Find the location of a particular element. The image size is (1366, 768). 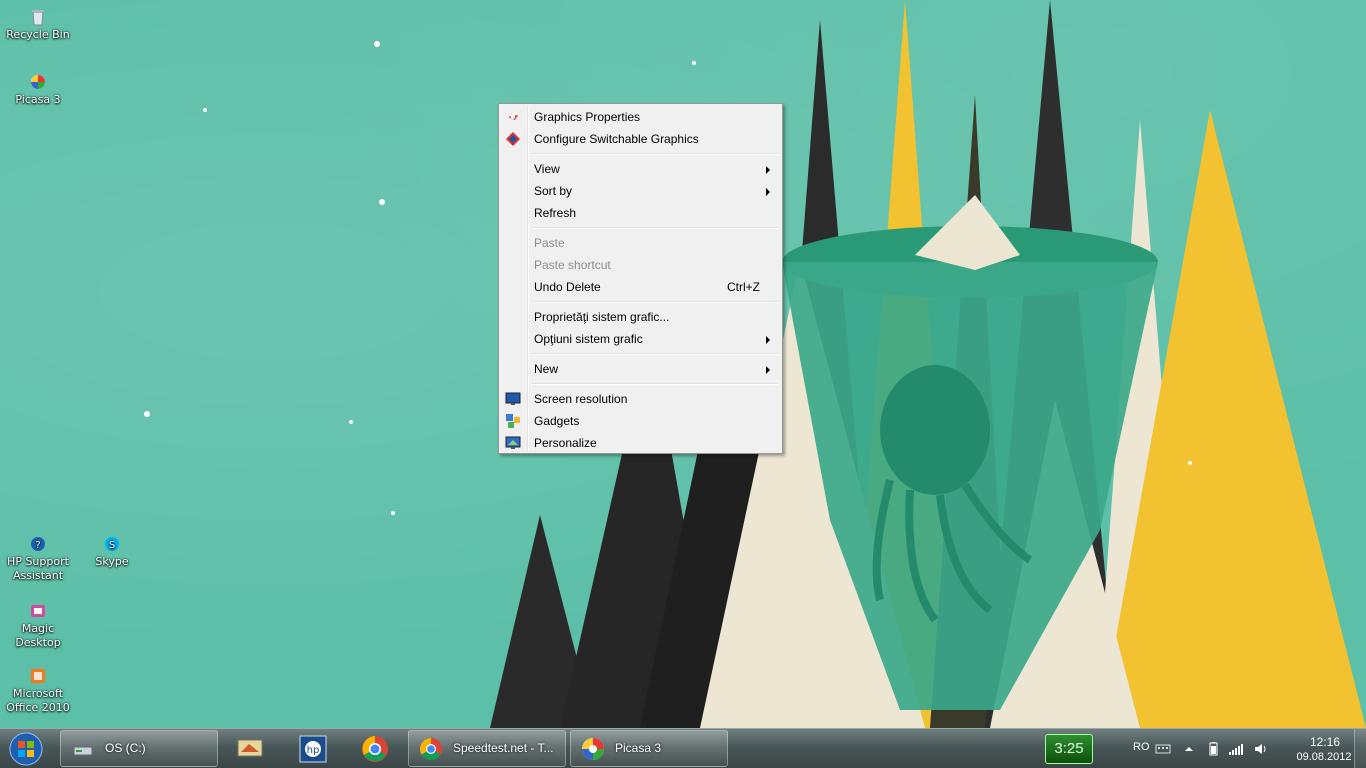

network-signal-icon is located at coordinates (1236, 749).